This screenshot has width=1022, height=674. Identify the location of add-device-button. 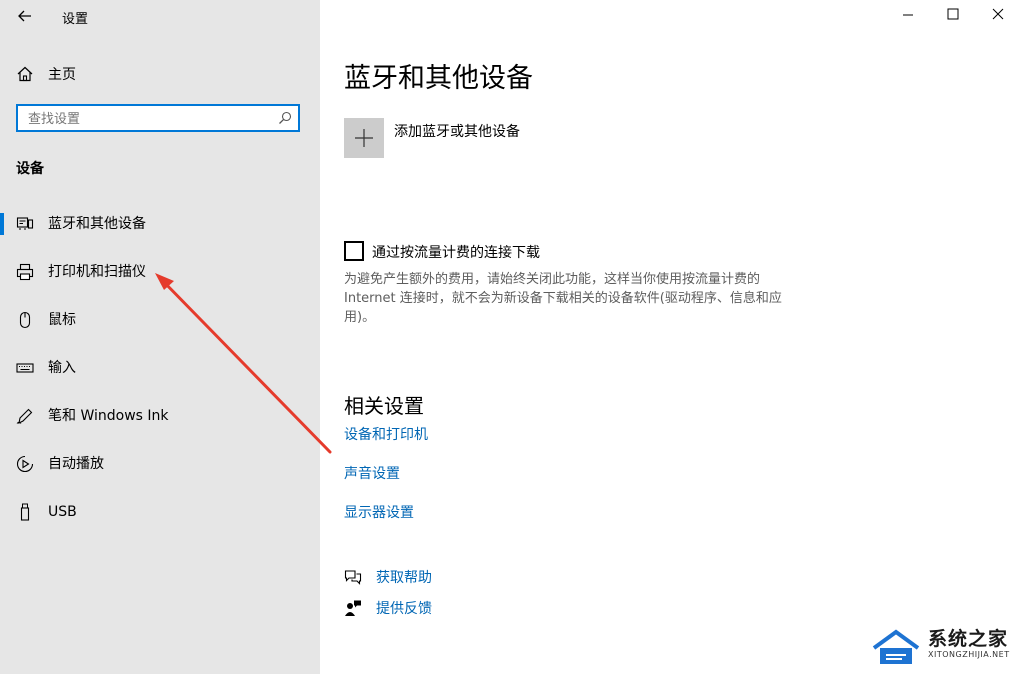
(364, 138).